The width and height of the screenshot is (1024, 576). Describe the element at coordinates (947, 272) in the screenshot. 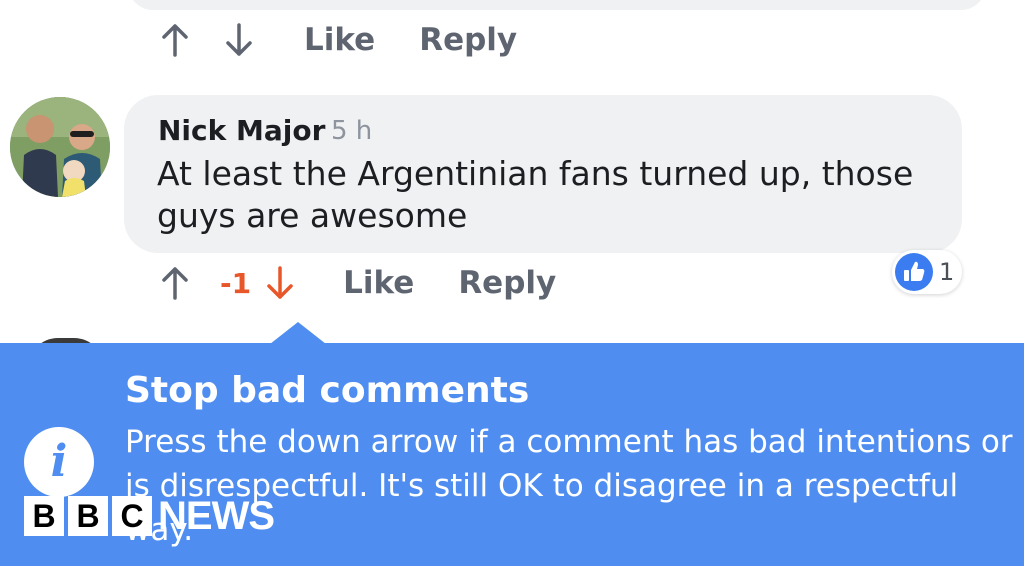

I see `reaction-count: 1` at that location.